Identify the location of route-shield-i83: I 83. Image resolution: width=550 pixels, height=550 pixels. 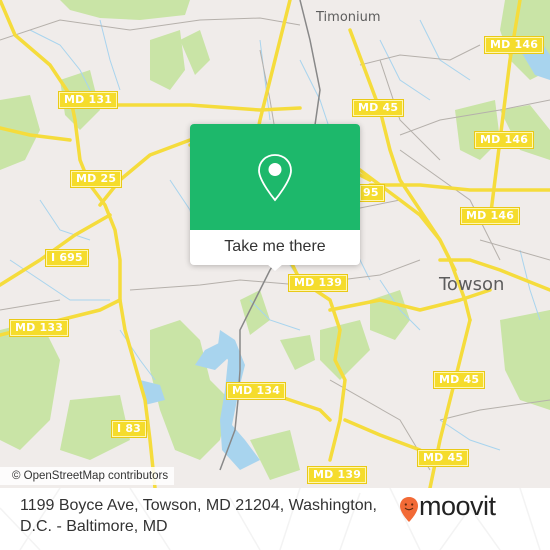
(129, 429).